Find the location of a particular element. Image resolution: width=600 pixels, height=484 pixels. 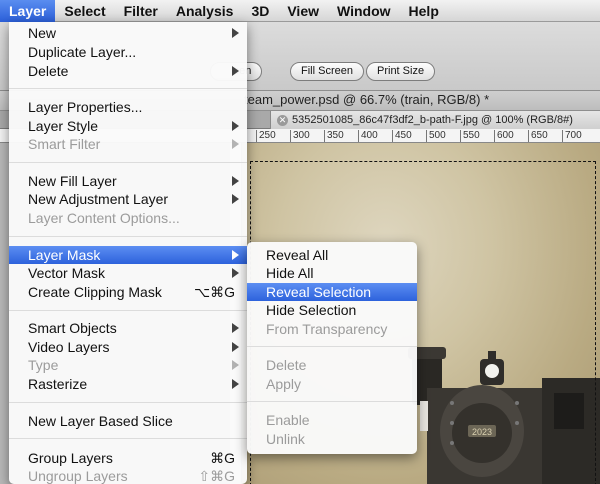

ruler-tick: 500 is located at coordinates (436, 136).